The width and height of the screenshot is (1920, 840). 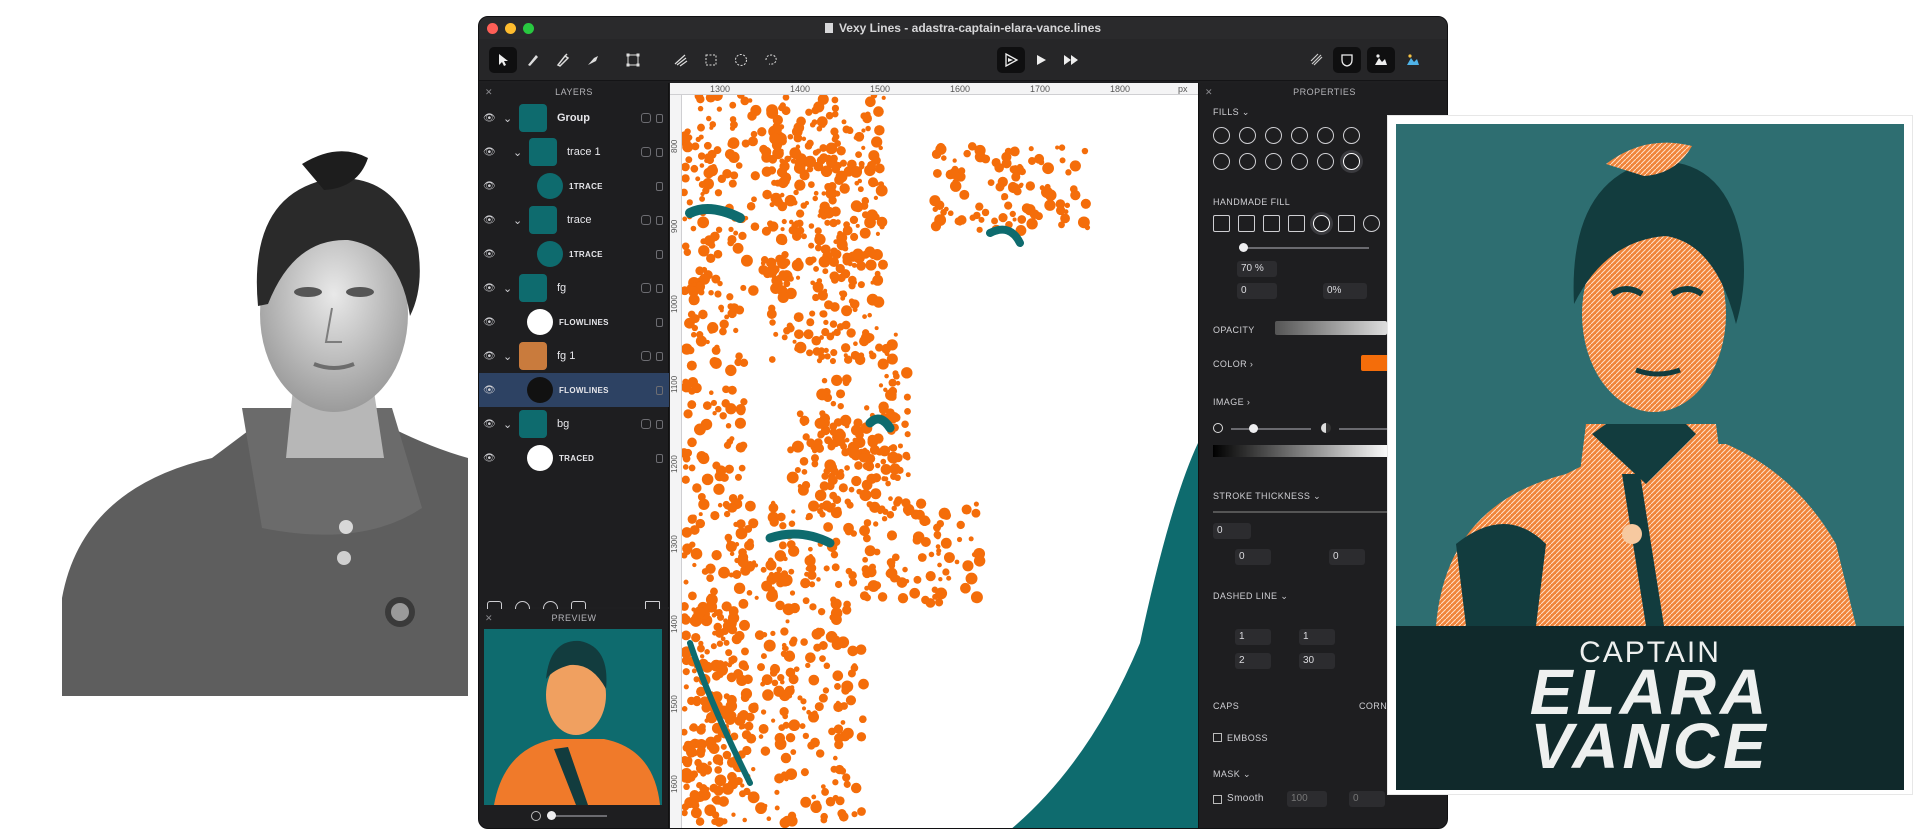 I want to click on smooth-field: 100, so click(x=1307, y=799).